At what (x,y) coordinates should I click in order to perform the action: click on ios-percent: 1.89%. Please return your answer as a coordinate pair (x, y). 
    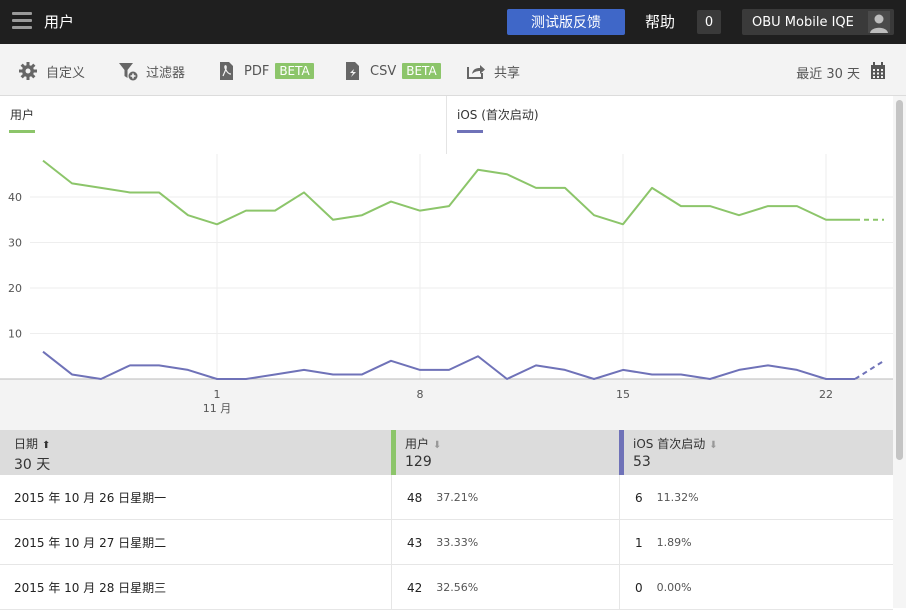
    Looking at the image, I should click on (674, 542).